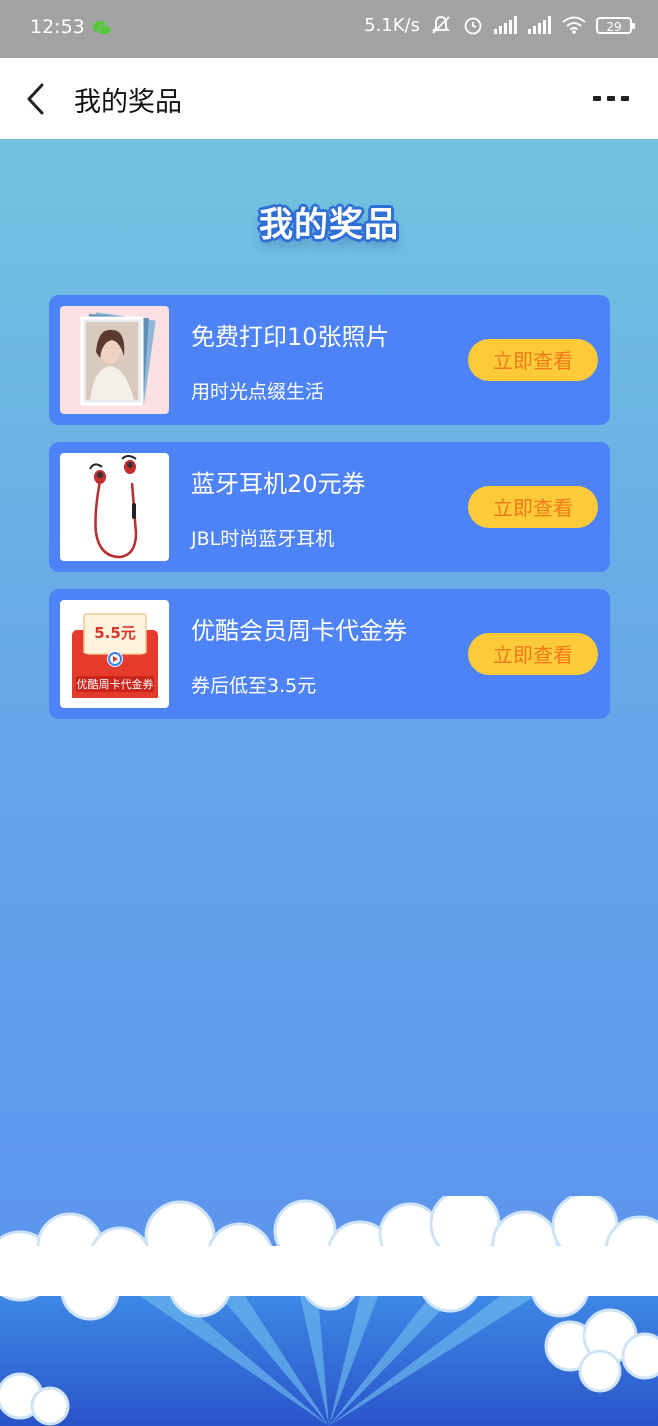 This screenshot has width=658, height=1426. Describe the element at coordinates (254, 686) in the screenshot. I see `prize-subtitle: 券后低至3.5元` at that location.